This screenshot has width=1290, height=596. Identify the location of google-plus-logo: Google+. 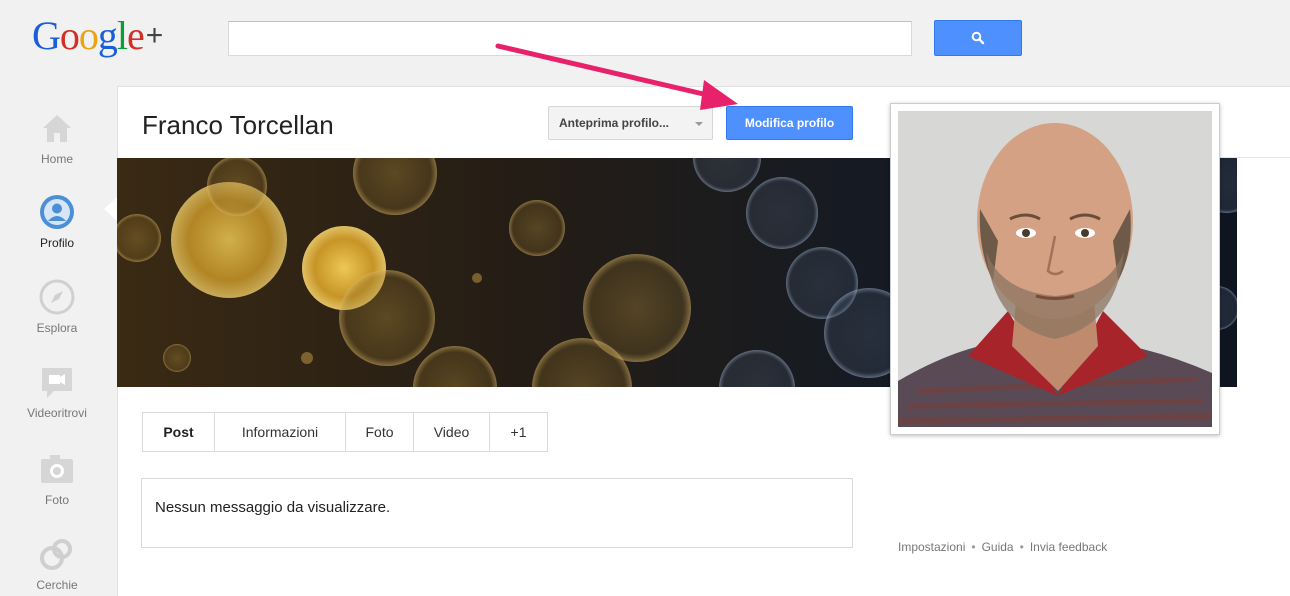
(98, 35).